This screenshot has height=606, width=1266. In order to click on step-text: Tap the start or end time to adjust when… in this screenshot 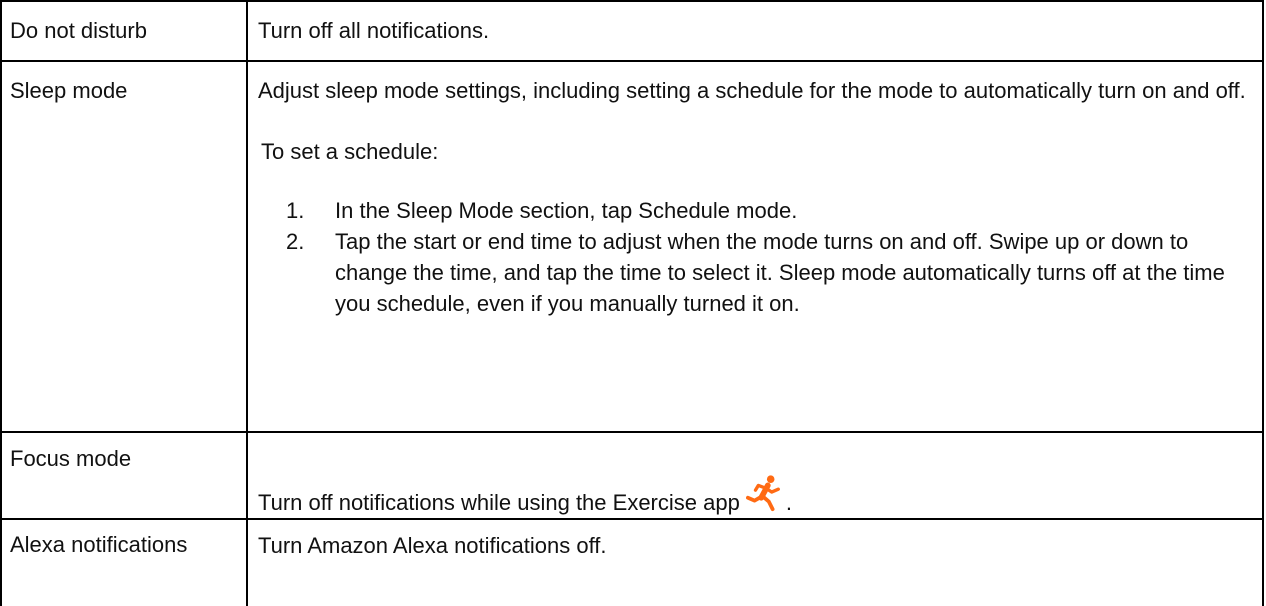, I will do `click(780, 272)`.